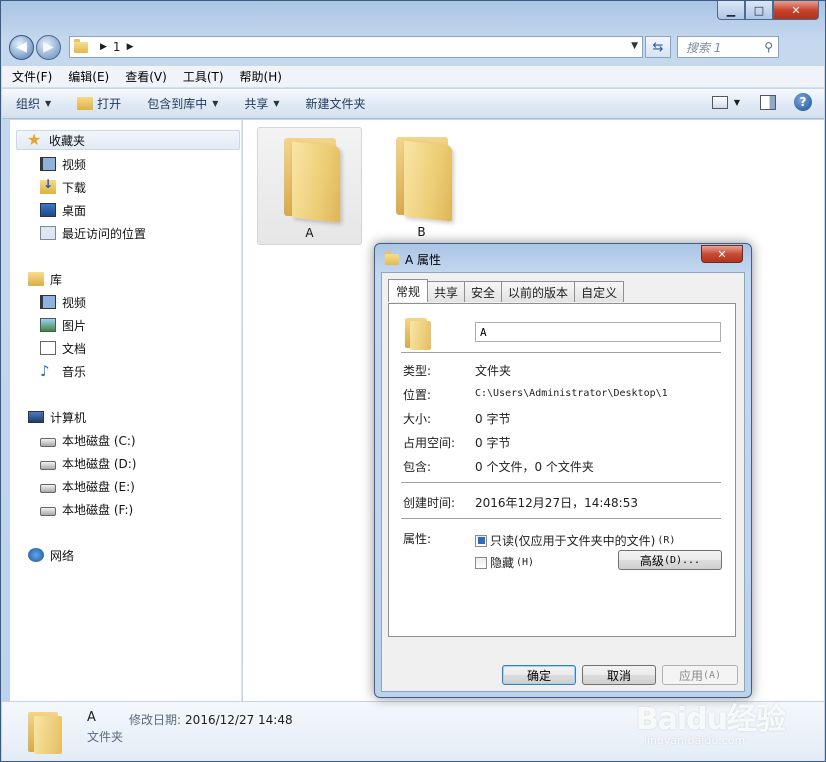  I want to click on nav-item-label: 本地磁盘 (F:), so click(98, 509).